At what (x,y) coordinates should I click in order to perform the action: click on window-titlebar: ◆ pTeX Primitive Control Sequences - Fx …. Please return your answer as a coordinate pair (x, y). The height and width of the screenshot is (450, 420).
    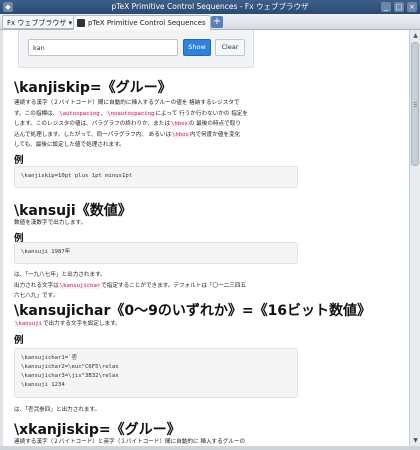
    Looking at the image, I should click on (210, 7).